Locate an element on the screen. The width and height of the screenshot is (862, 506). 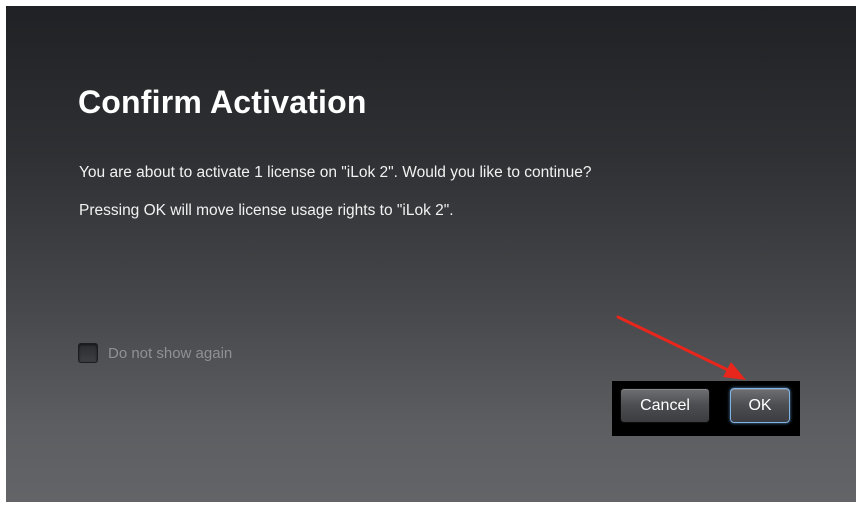
cancel-button: Cancel is located at coordinates (665, 405).